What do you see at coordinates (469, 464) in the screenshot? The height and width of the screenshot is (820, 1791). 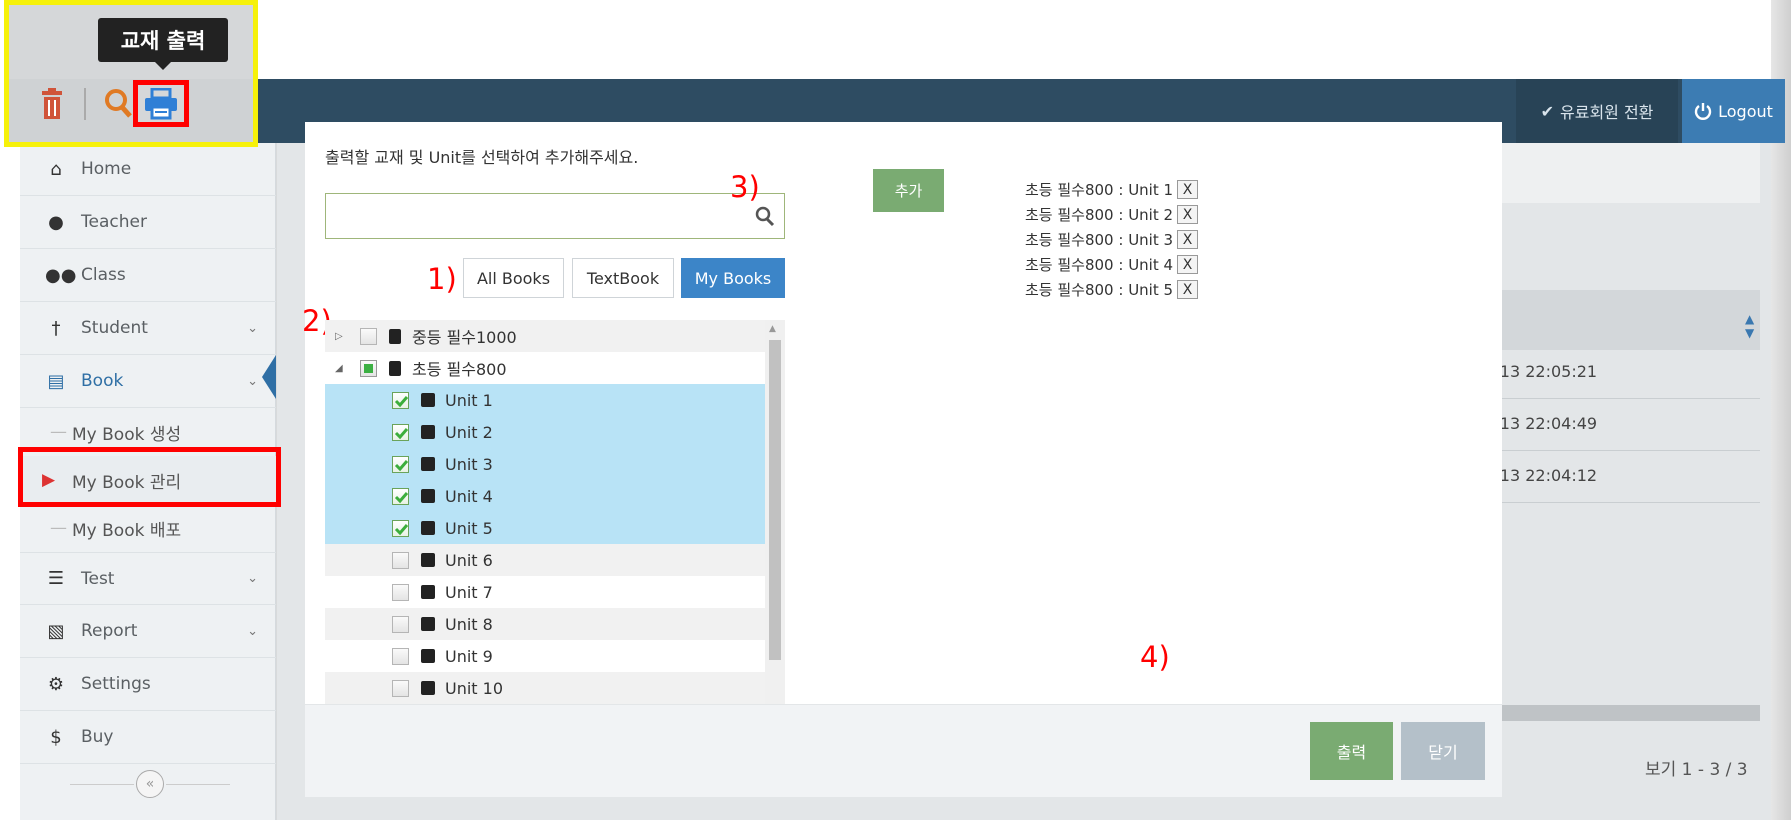 I see `tree-unit-label: Unit 3` at bounding box center [469, 464].